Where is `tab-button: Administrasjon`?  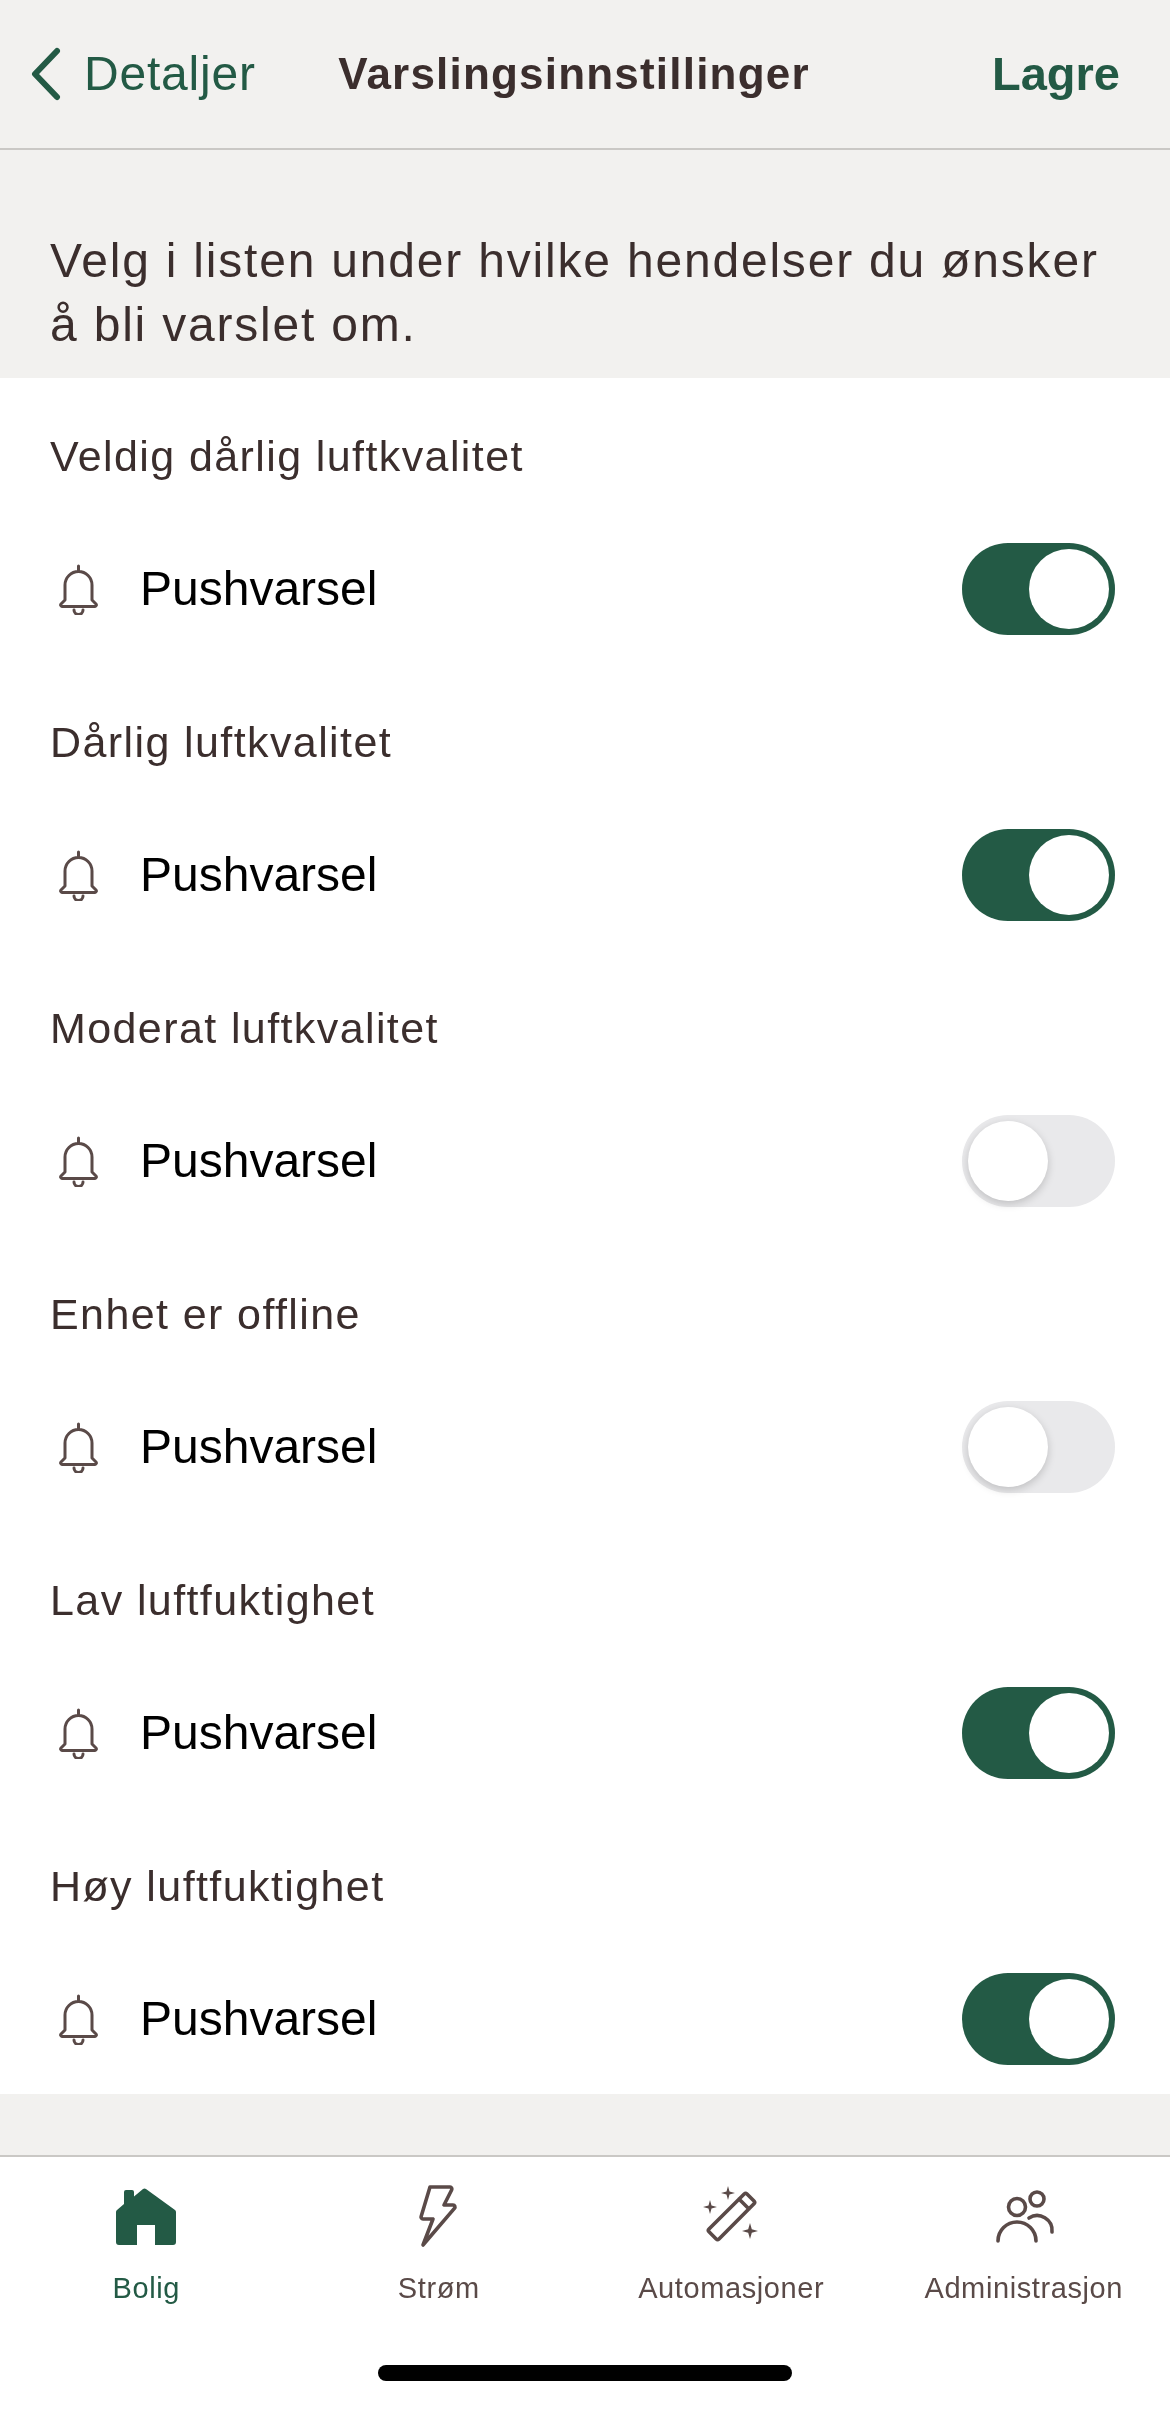
tab-button: Administrasjon is located at coordinates (1023, 2234).